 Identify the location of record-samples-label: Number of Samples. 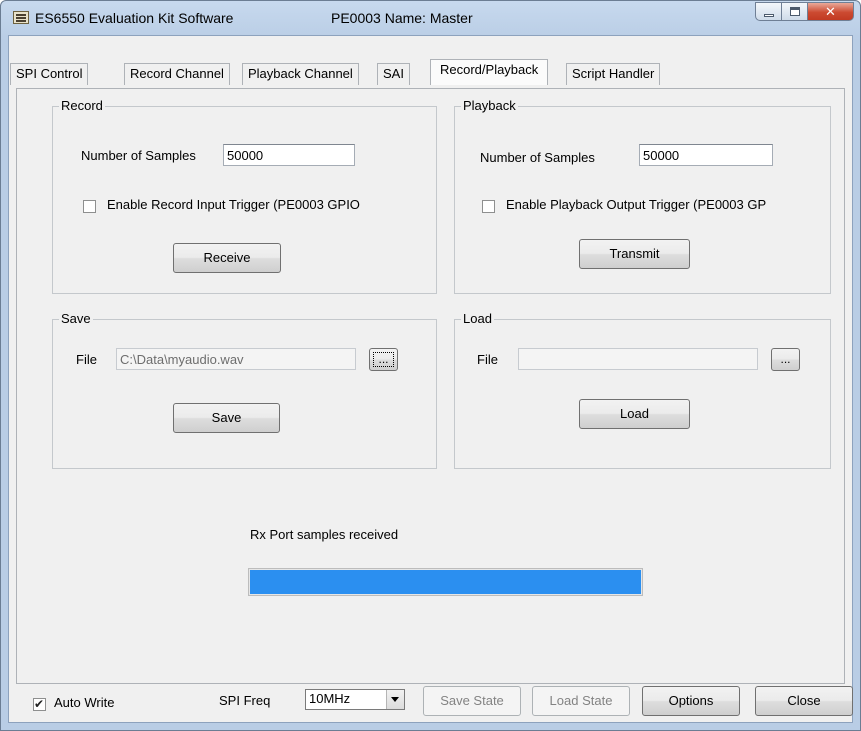
(138, 155).